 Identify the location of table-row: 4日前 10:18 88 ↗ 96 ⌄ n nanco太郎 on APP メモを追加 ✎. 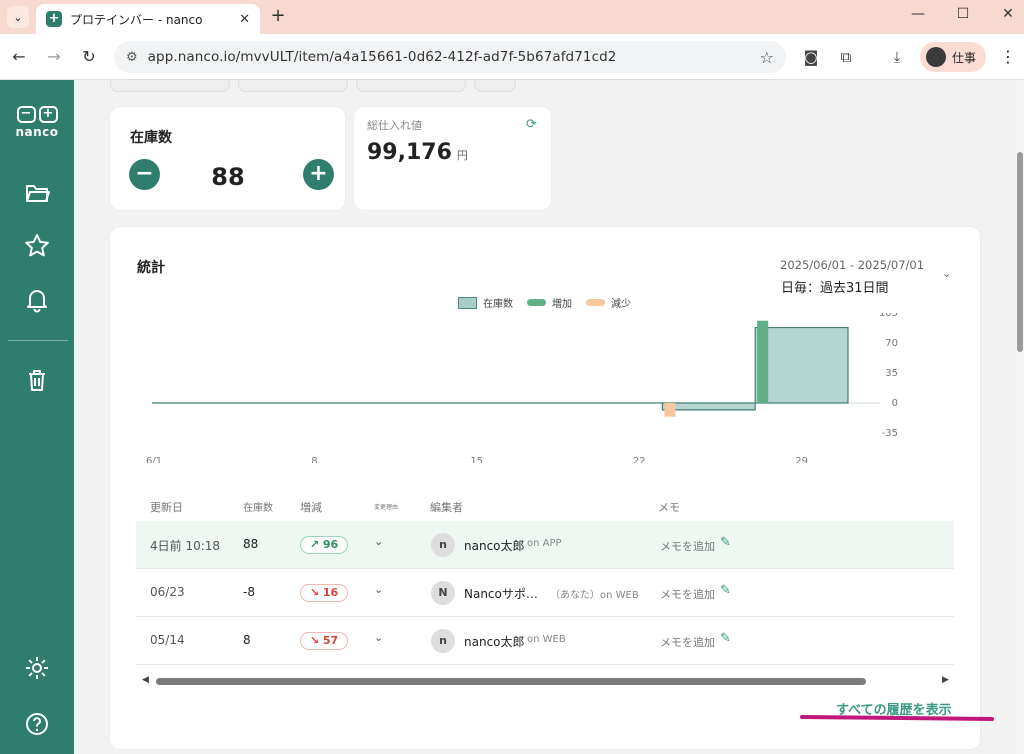
(545, 545).